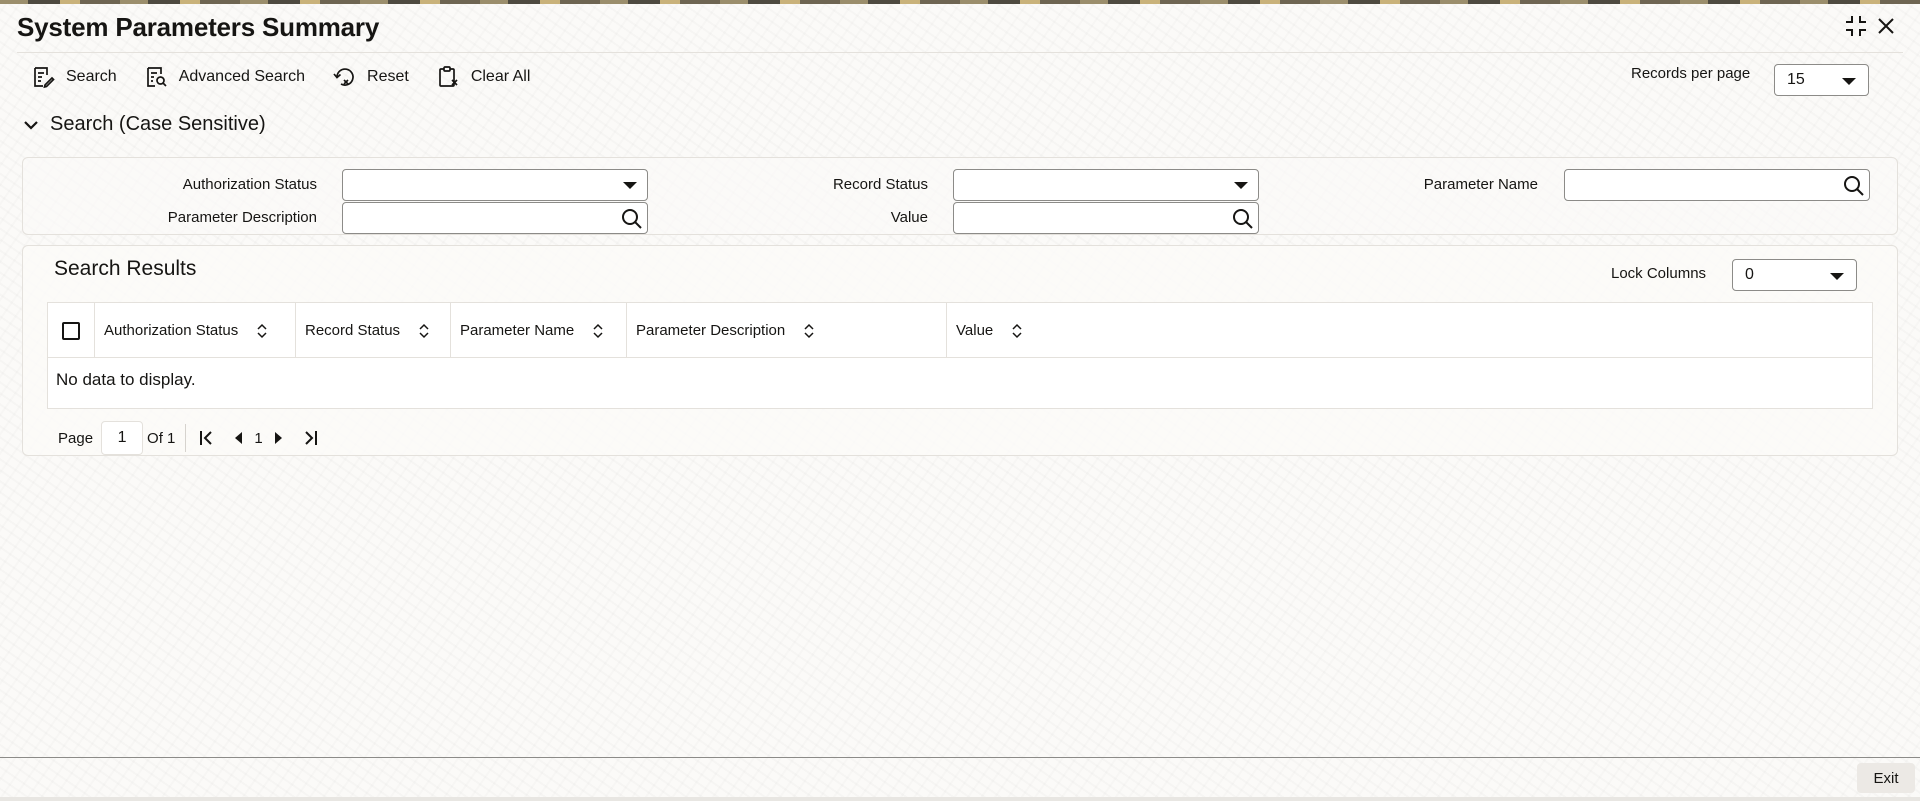 Image resolution: width=1920 pixels, height=801 pixels. What do you see at coordinates (500, 76) in the screenshot?
I see `clear-all-label: Clear All` at bounding box center [500, 76].